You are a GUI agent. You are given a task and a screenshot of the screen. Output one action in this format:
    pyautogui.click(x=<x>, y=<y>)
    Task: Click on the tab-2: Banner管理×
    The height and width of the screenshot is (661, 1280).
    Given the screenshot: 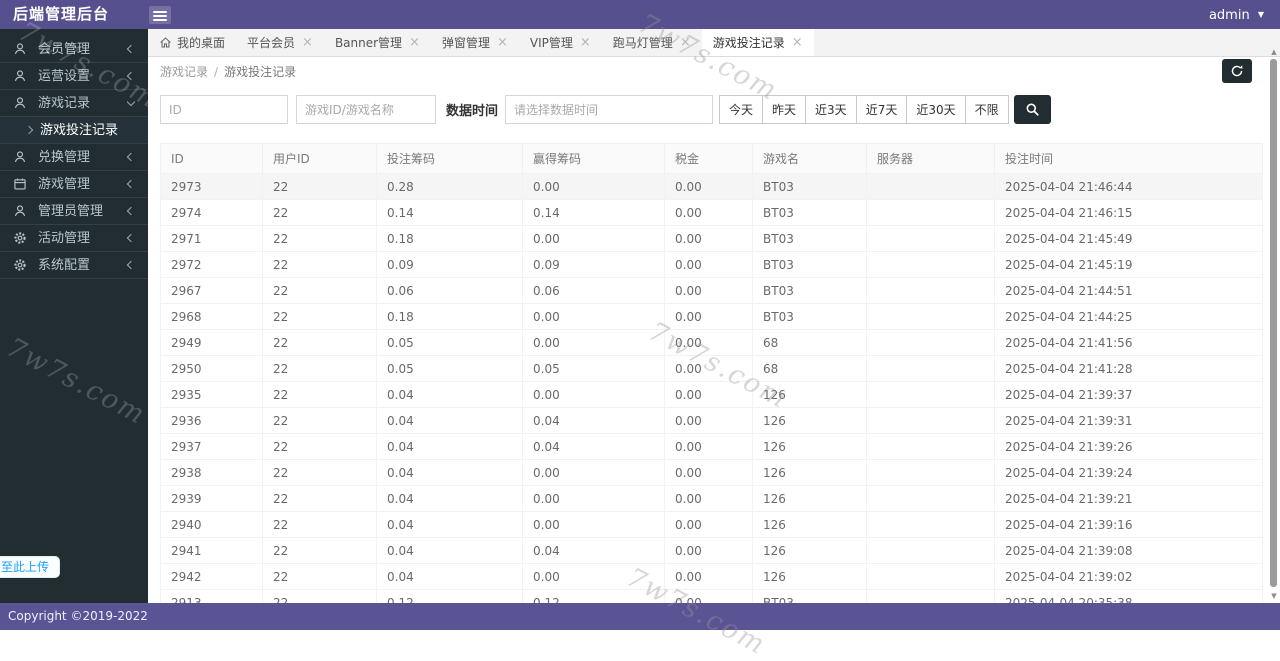 What is the action you would take?
    pyautogui.click(x=377, y=42)
    